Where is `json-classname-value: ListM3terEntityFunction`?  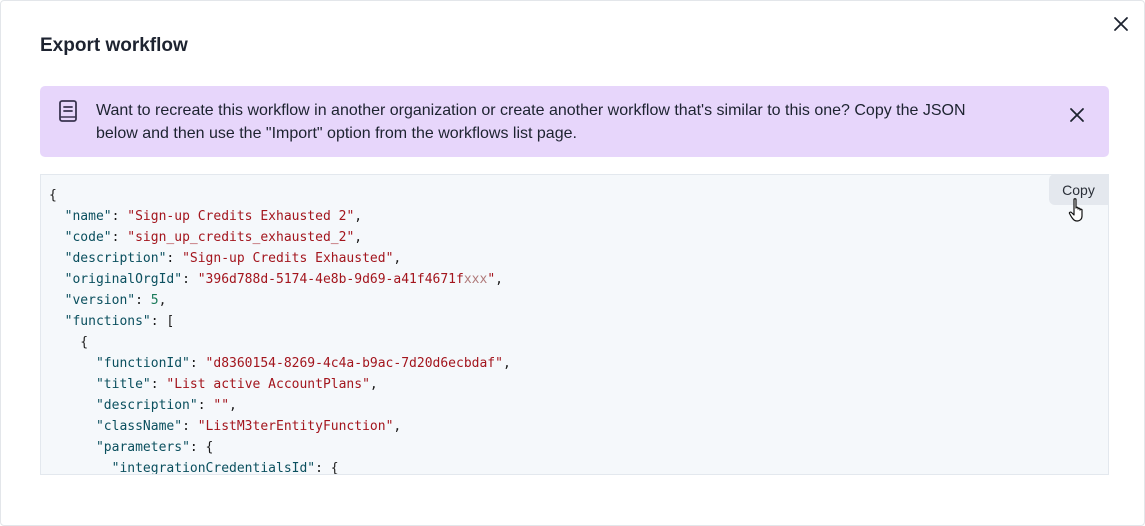 json-classname-value: ListM3terEntityFunction is located at coordinates (295, 426).